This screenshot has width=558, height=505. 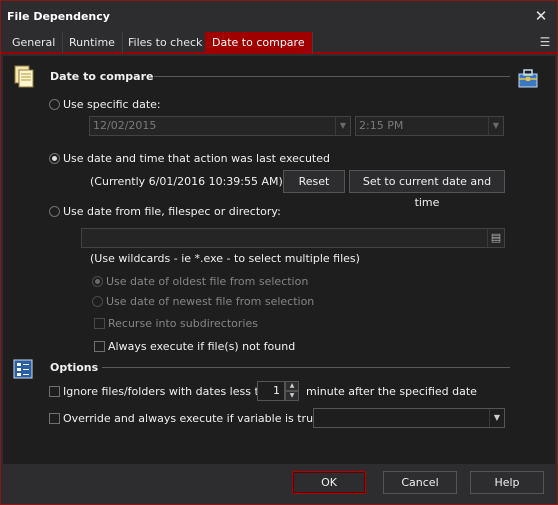 I want to click on ignore-dates-checkbox, so click(x=54, y=391).